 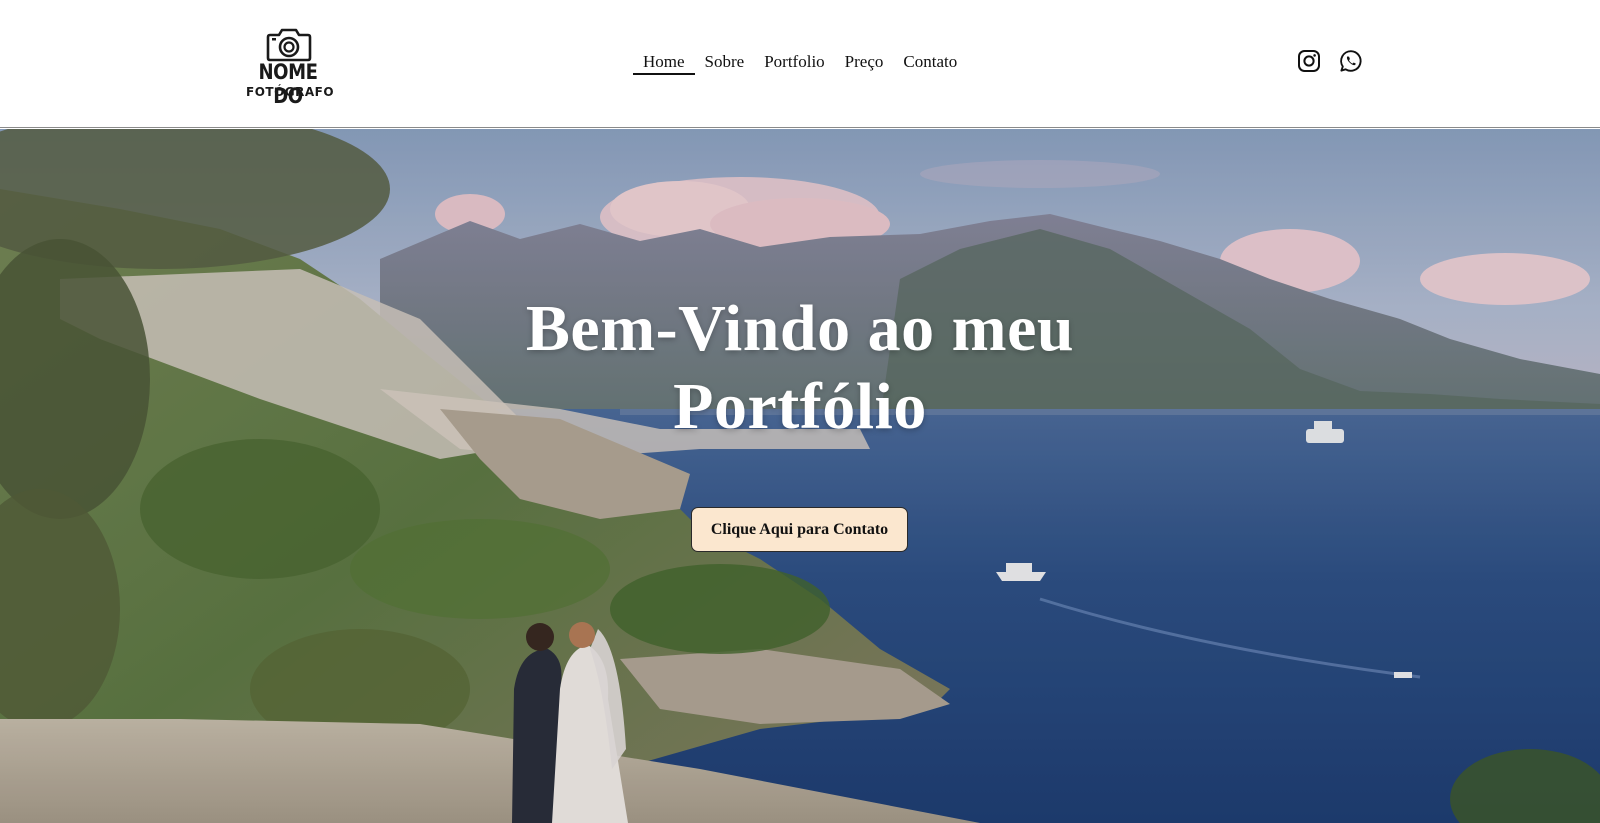 What do you see at coordinates (794, 63) in the screenshot?
I see `nav-link-portfolio: Portfolio` at bounding box center [794, 63].